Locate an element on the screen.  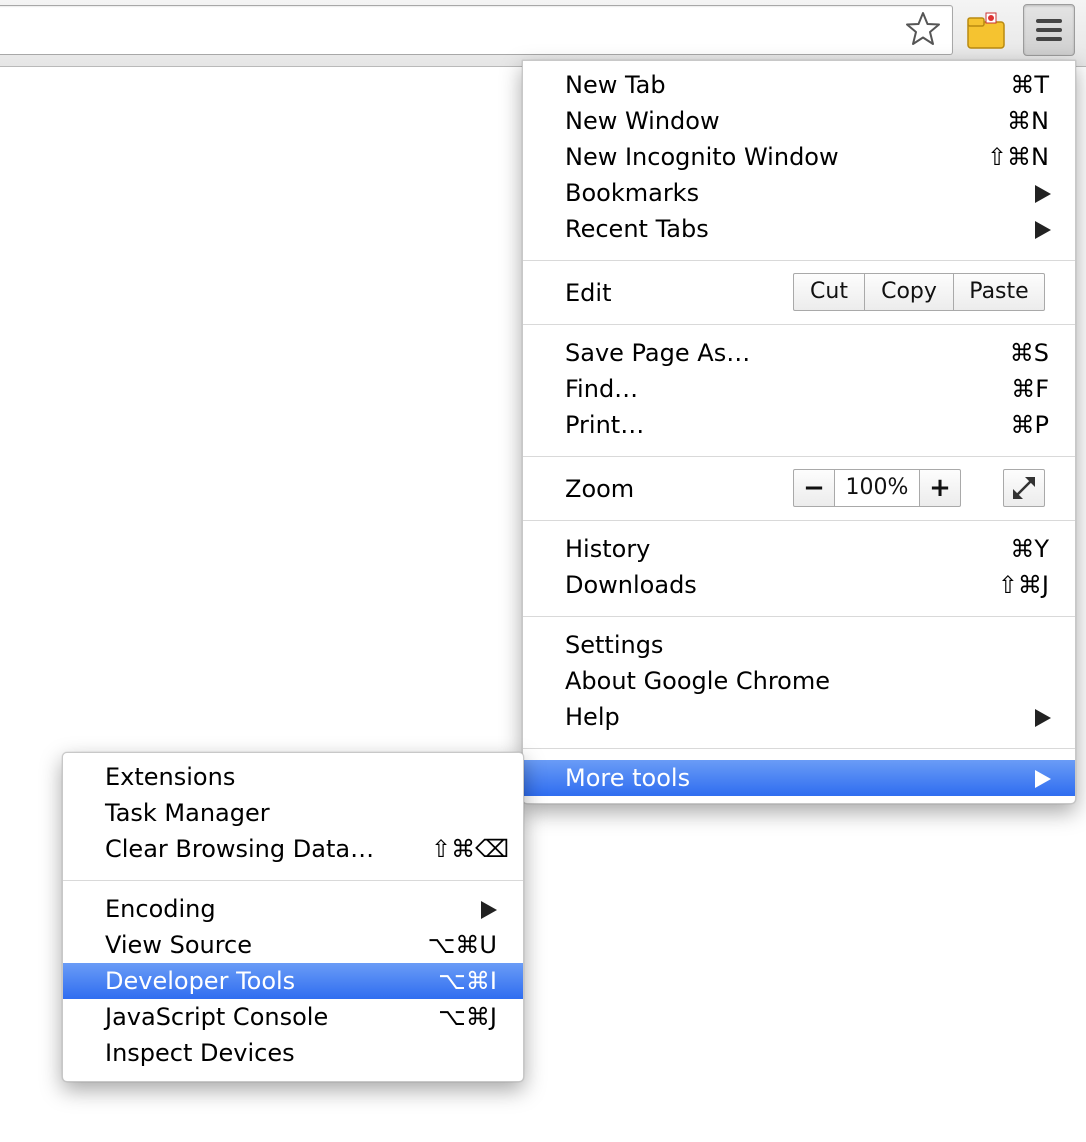
edit-button-group: Cut Copy Paste is located at coordinates (919, 292).